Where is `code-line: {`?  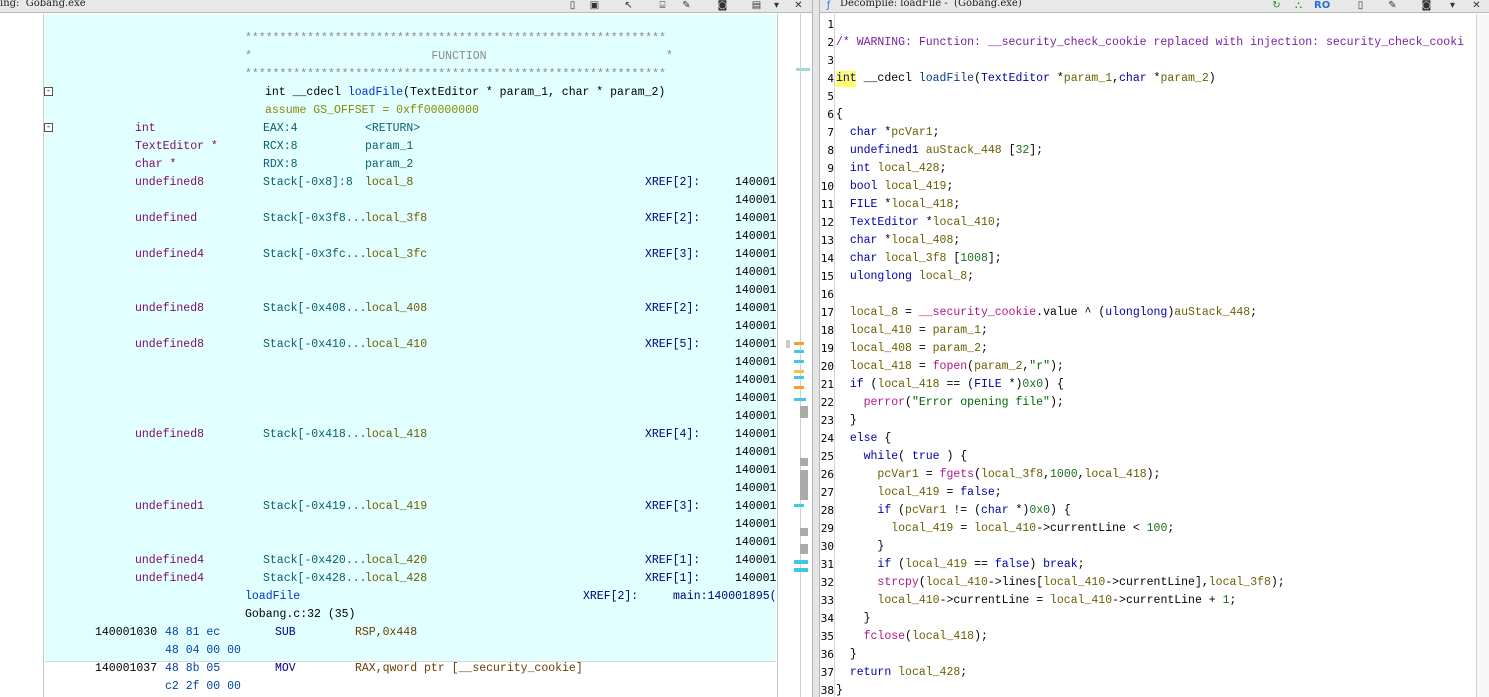 code-line: { is located at coordinates (839, 115).